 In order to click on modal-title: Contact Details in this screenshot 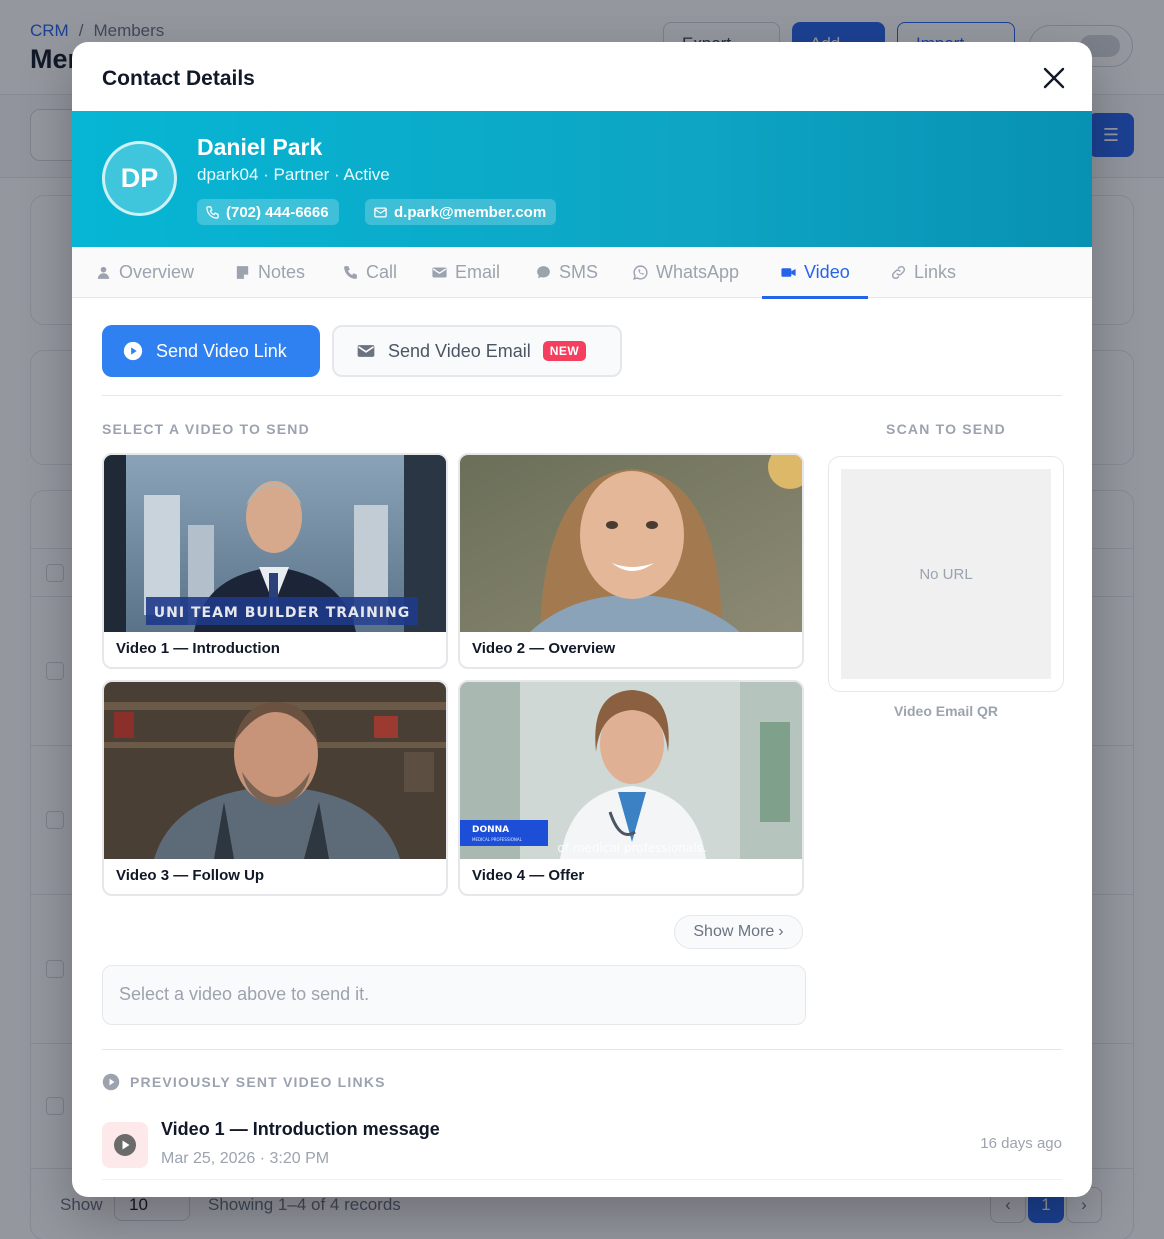, I will do `click(178, 78)`.